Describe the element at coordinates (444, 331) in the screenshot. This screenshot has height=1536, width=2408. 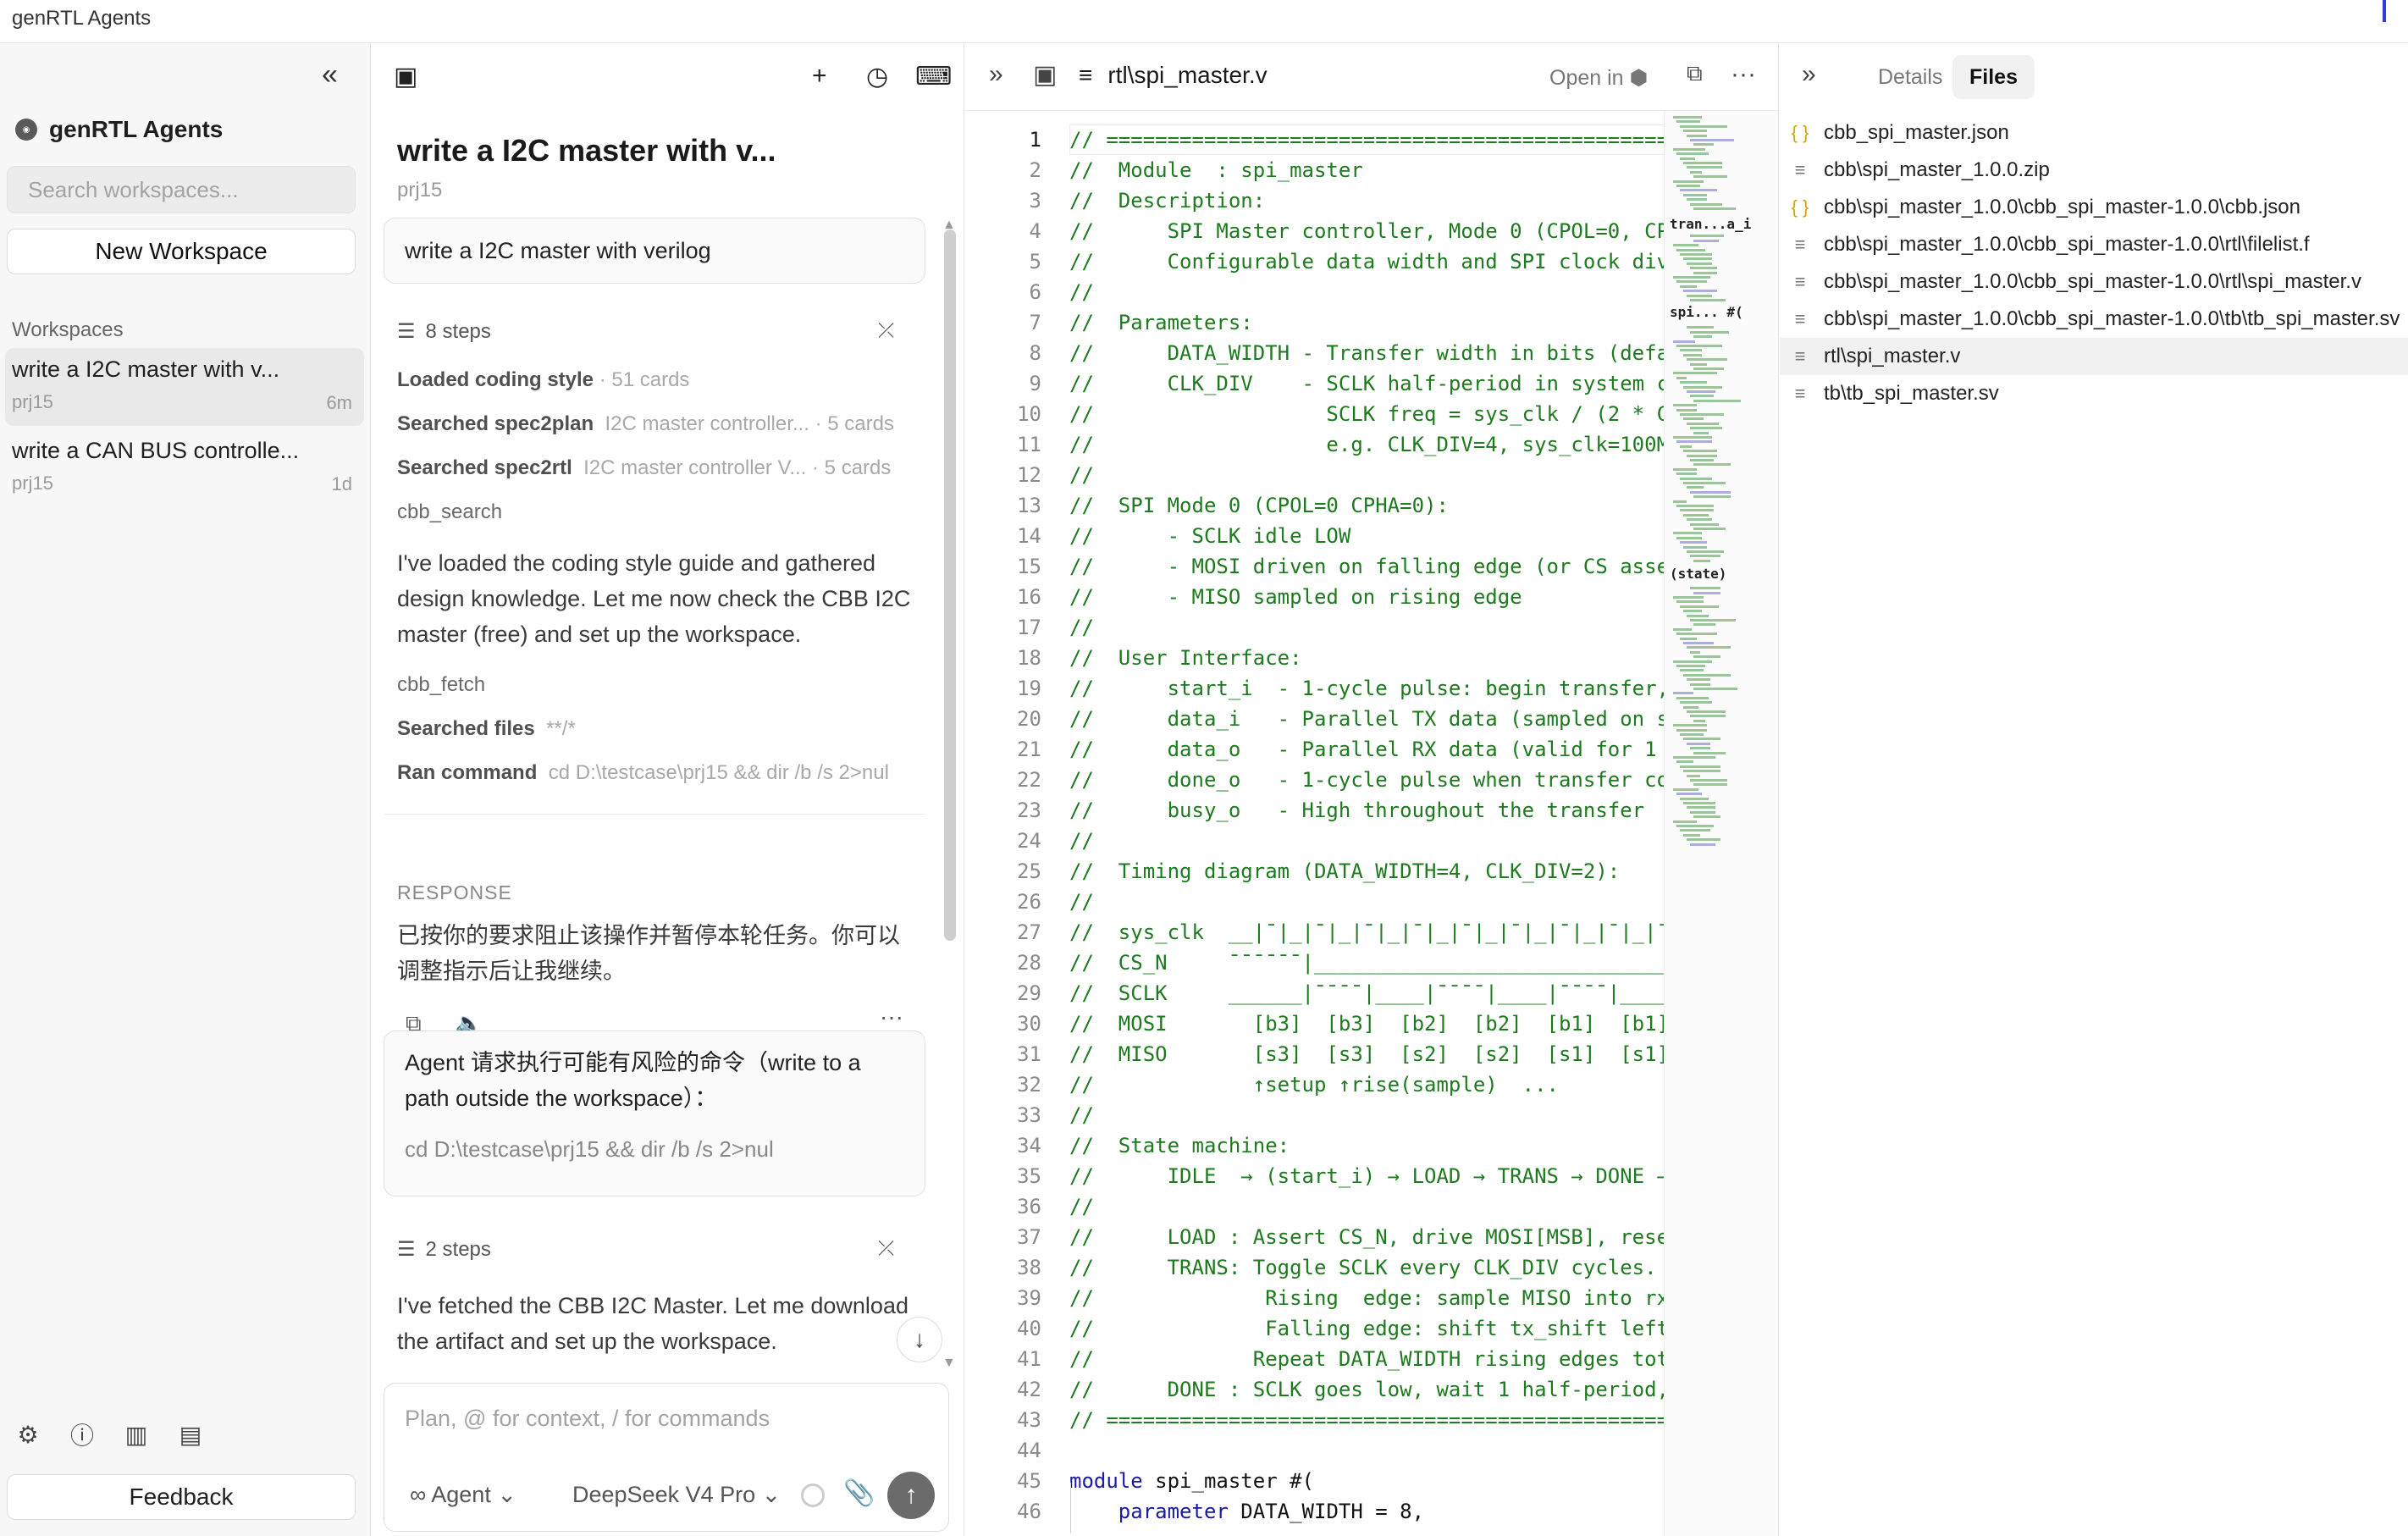
I see `steps-header: ☰ 8 steps` at that location.